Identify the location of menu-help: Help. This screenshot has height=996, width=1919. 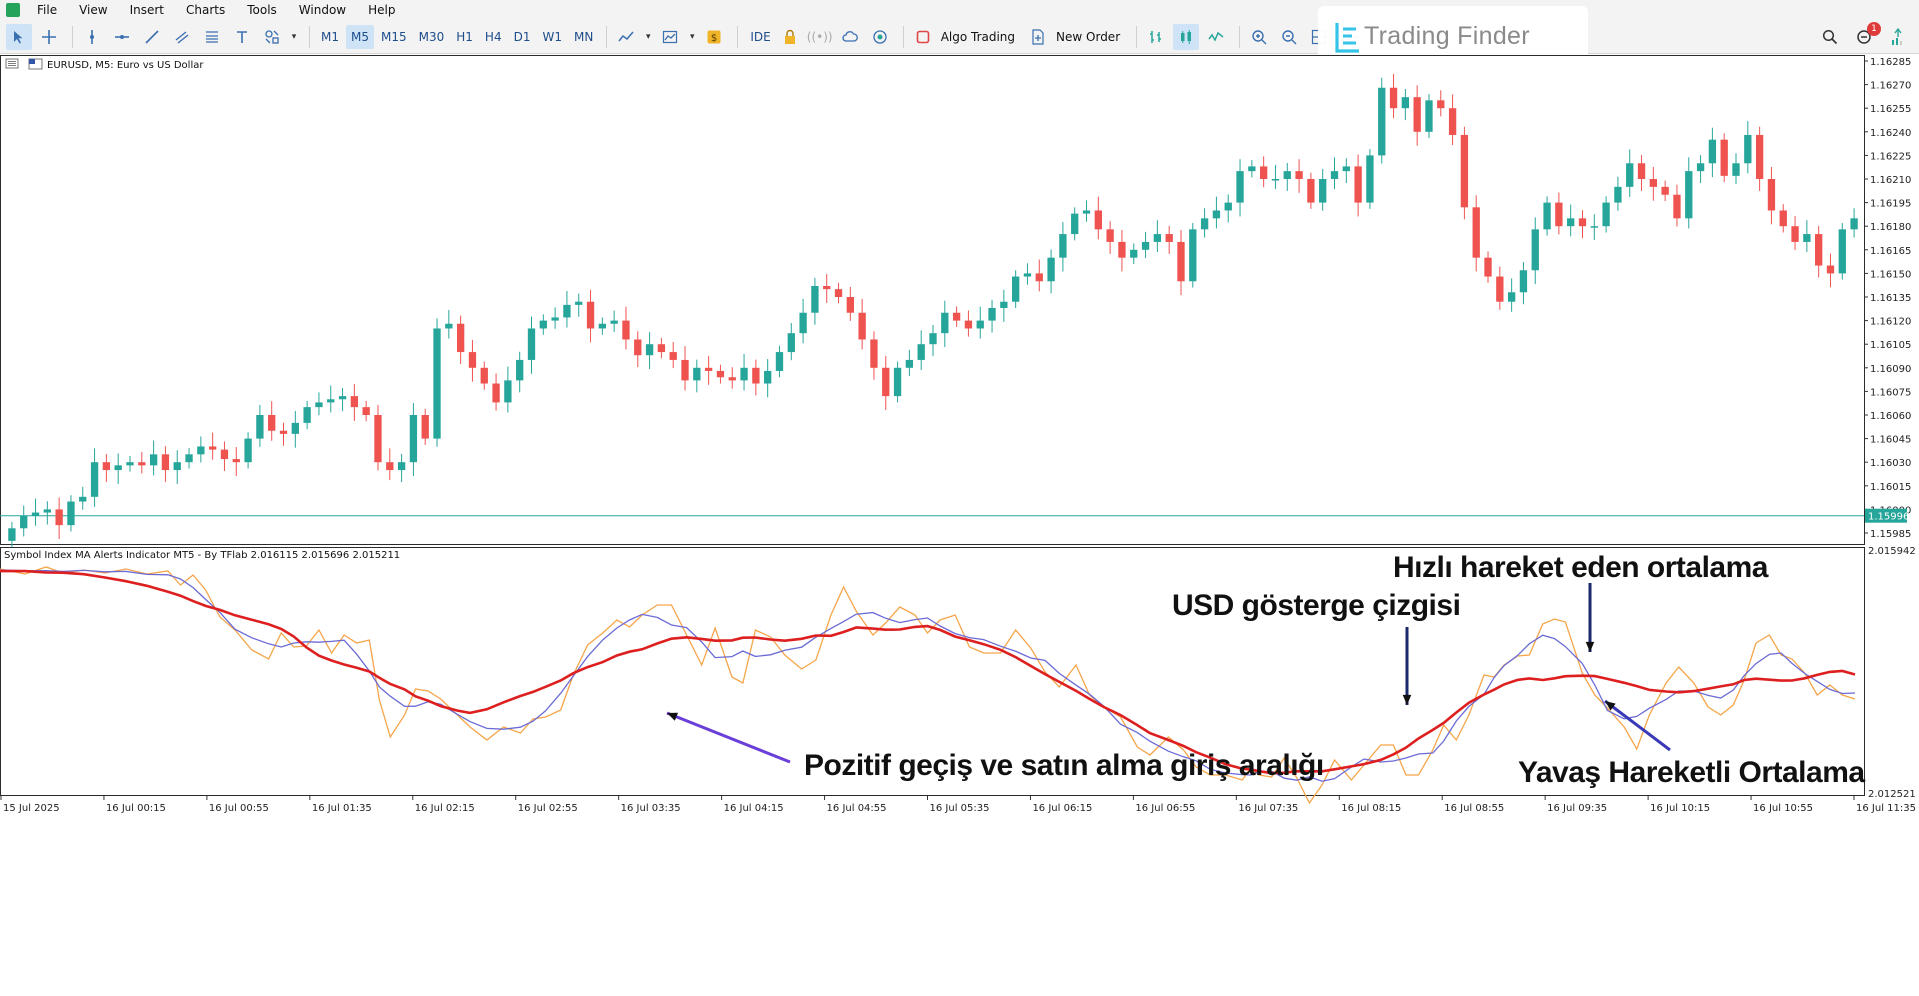
(381, 10).